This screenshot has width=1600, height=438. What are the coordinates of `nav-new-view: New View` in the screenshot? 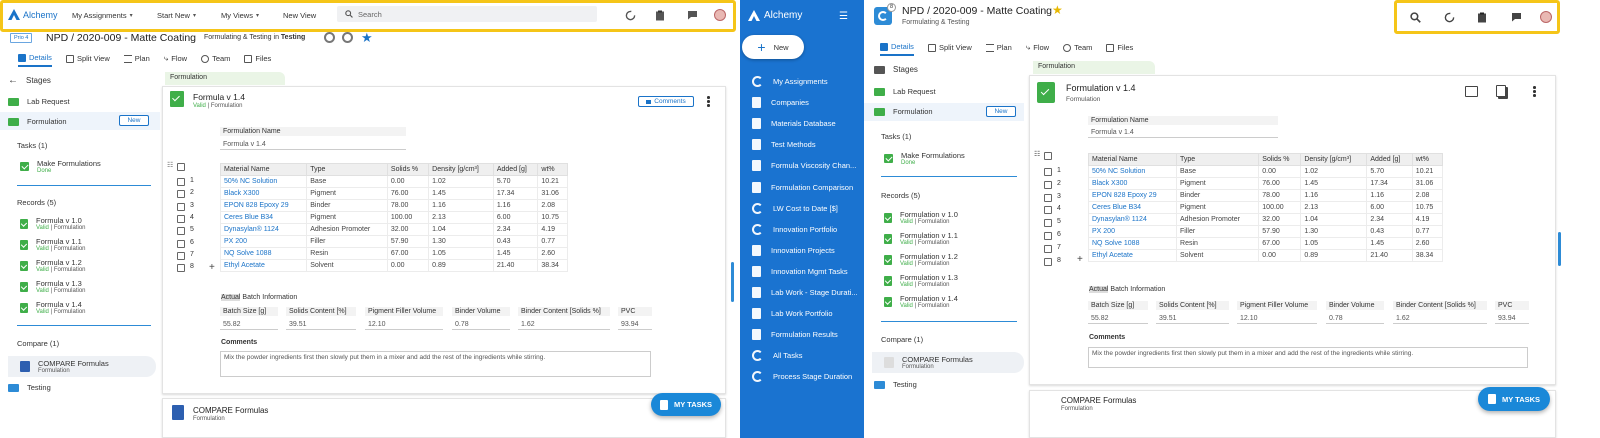 It's located at (299, 15).